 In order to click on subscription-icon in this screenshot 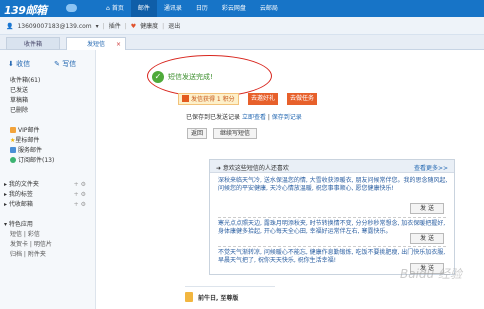, I will do `click(13, 160)`.